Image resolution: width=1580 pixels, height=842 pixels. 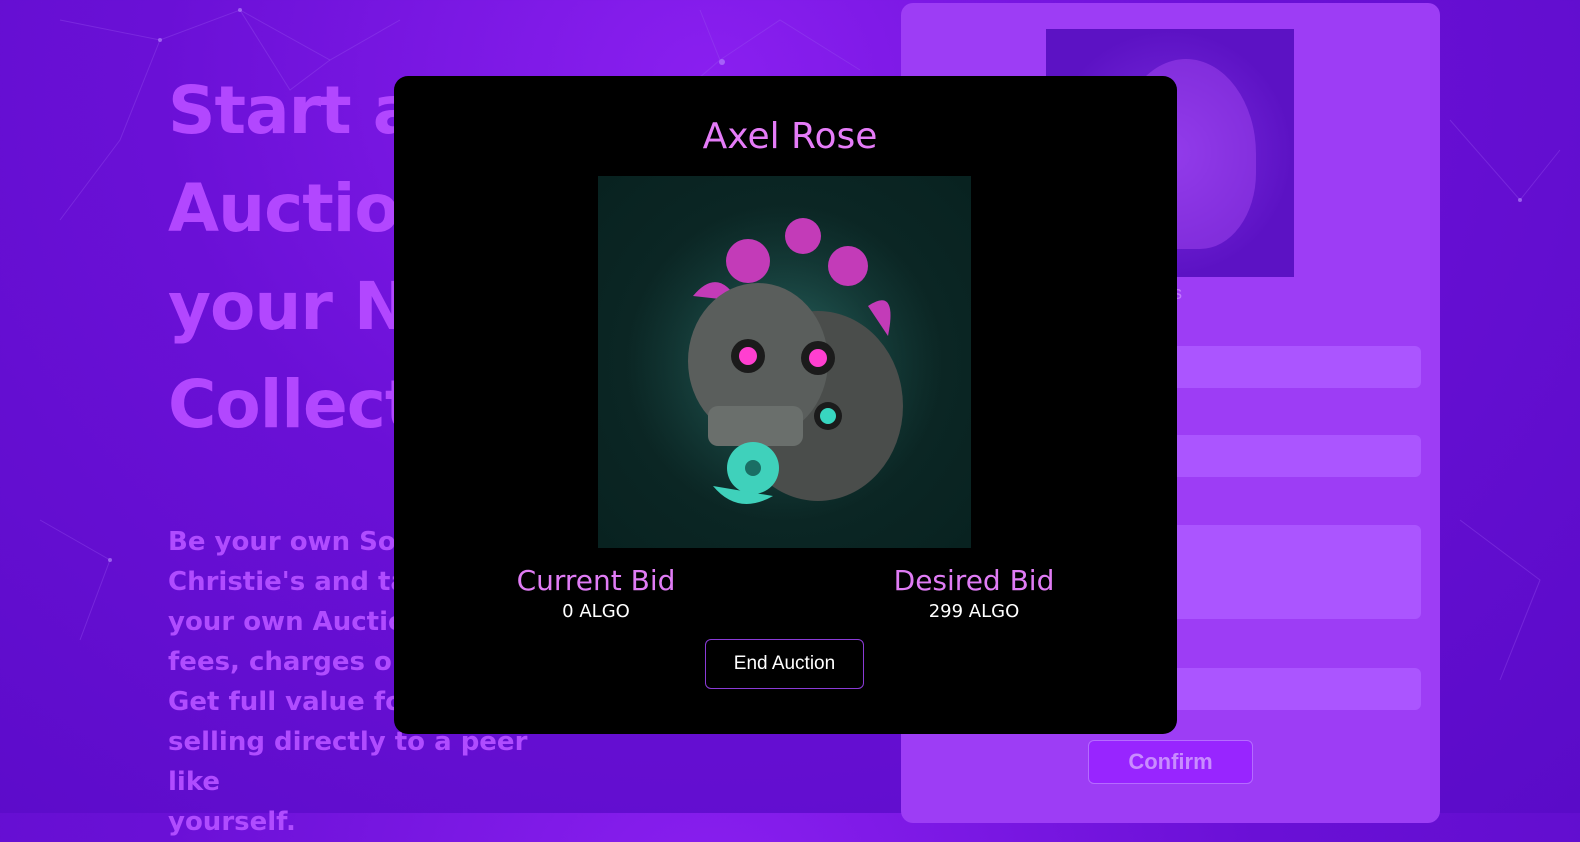 I want to click on current-bid-value: 0 ALGO, so click(x=596, y=611).